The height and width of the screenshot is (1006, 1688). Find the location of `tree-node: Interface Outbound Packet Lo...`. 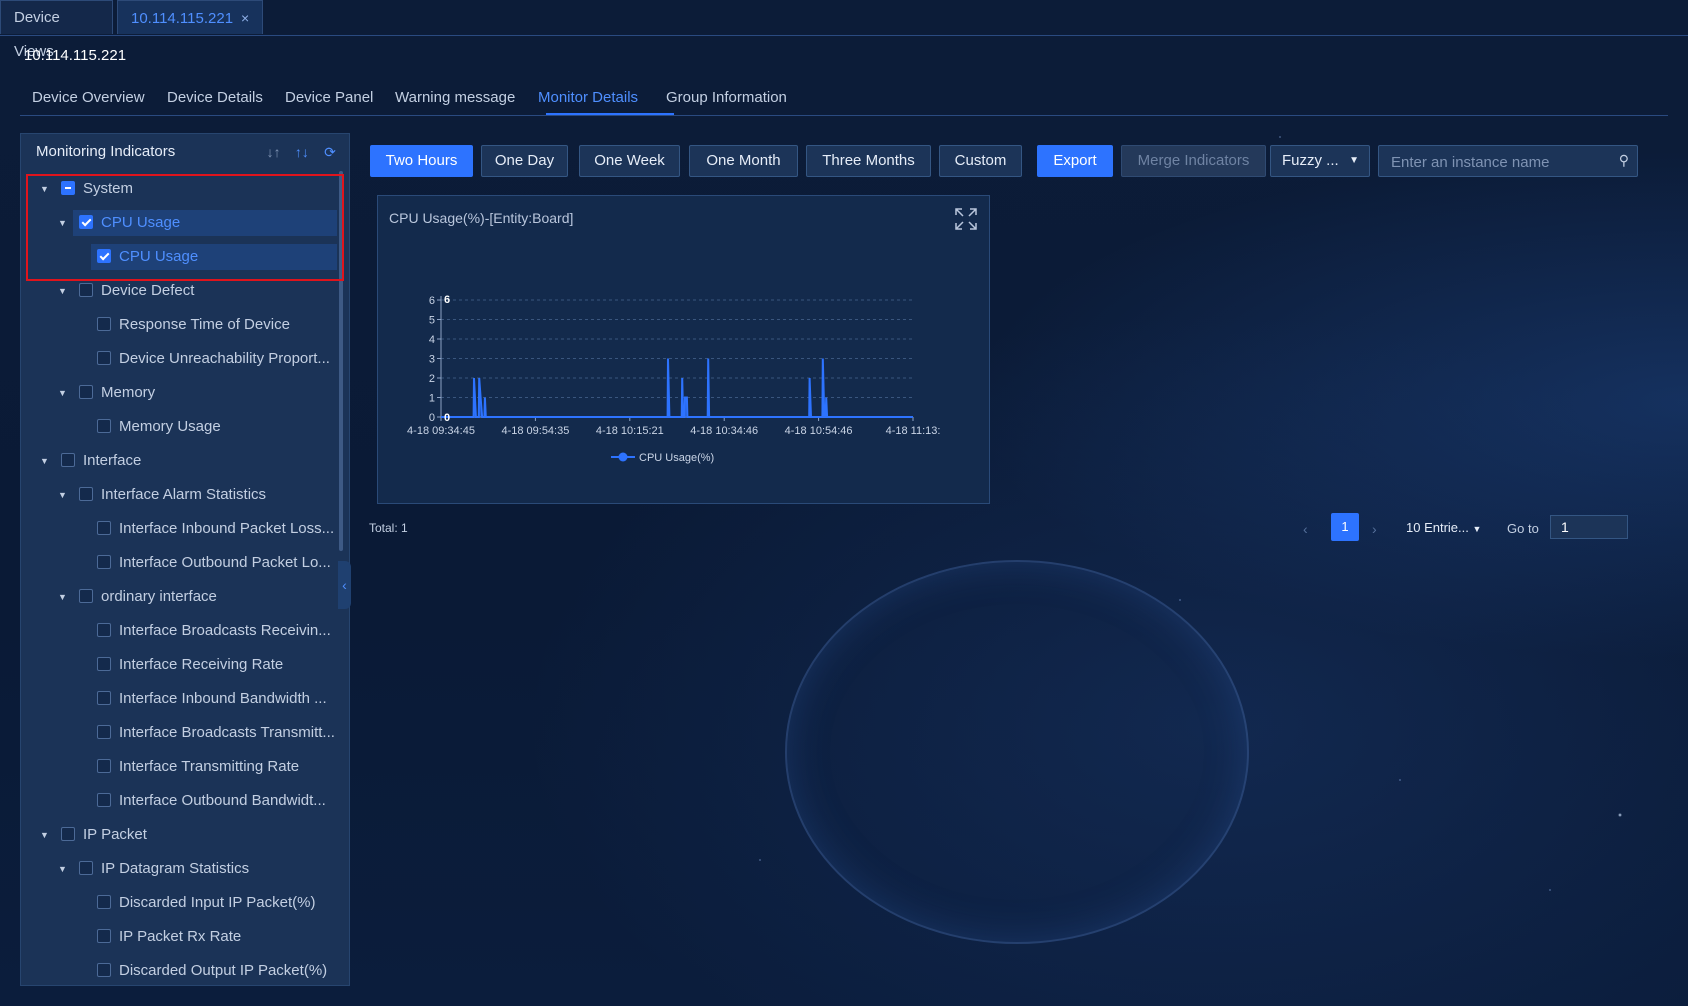

tree-node: Interface Outbound Packet Lo... is located at coordinates (181, 563).